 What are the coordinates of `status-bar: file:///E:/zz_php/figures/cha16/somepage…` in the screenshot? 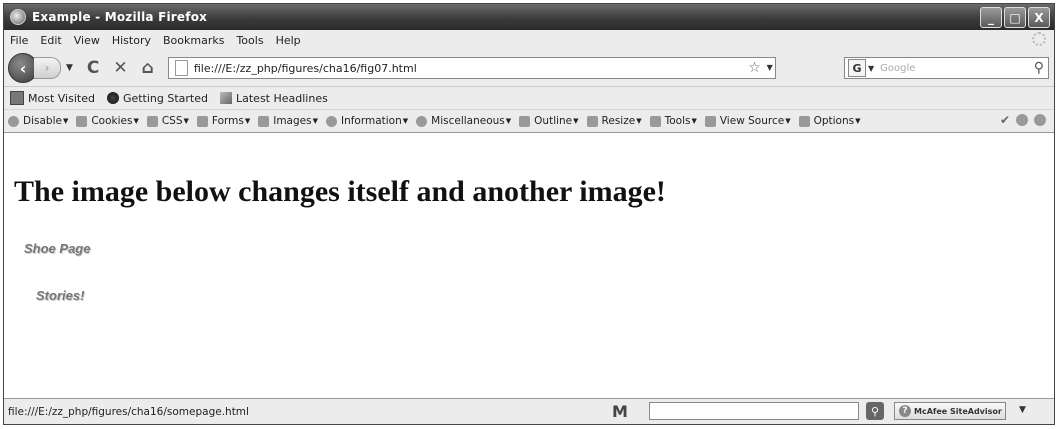 It's located at (529, 411).